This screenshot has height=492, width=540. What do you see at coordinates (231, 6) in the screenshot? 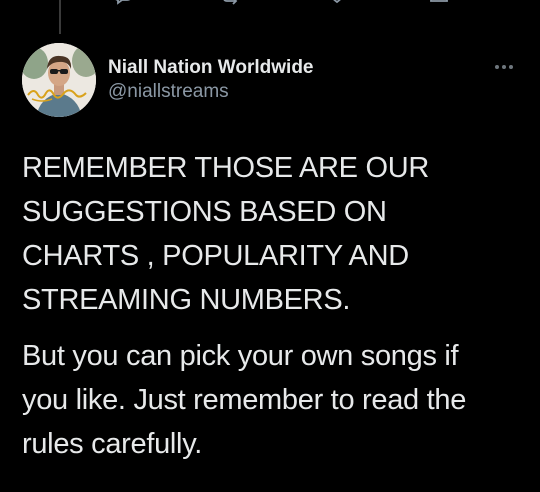
I see `retweet-icon` at bounding box center [231, 6].